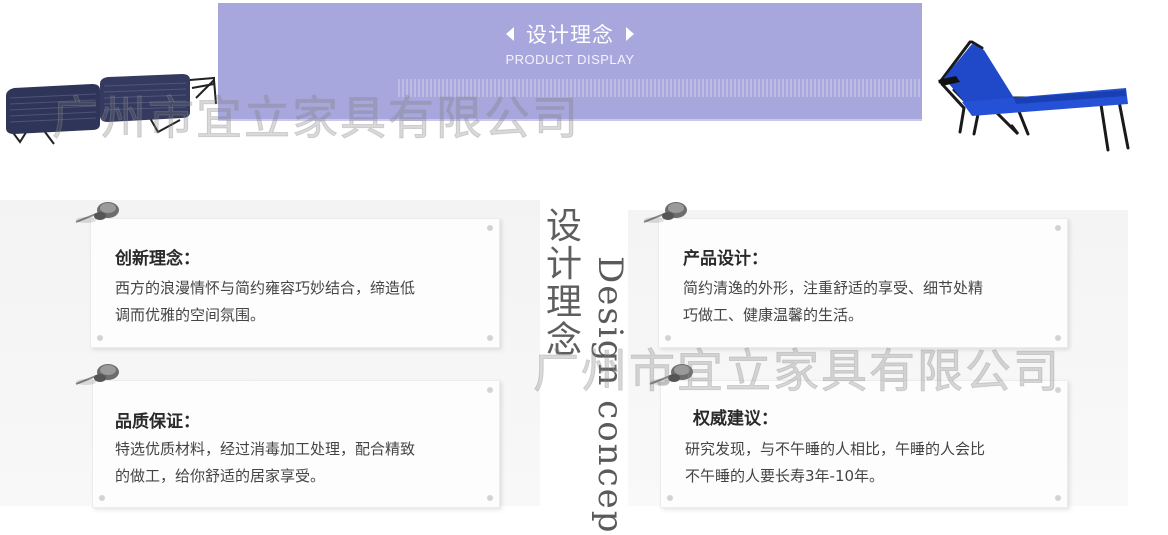 The height and width of the screenshot is (535, 1168). What do you see at coordinates (265, 463) in the screenshot?
I see `card-body: 特选优质材料，经过消毒加工处理，配合精致 的做工，给你舒适的居家享受。` at bounding box center [265, 463].